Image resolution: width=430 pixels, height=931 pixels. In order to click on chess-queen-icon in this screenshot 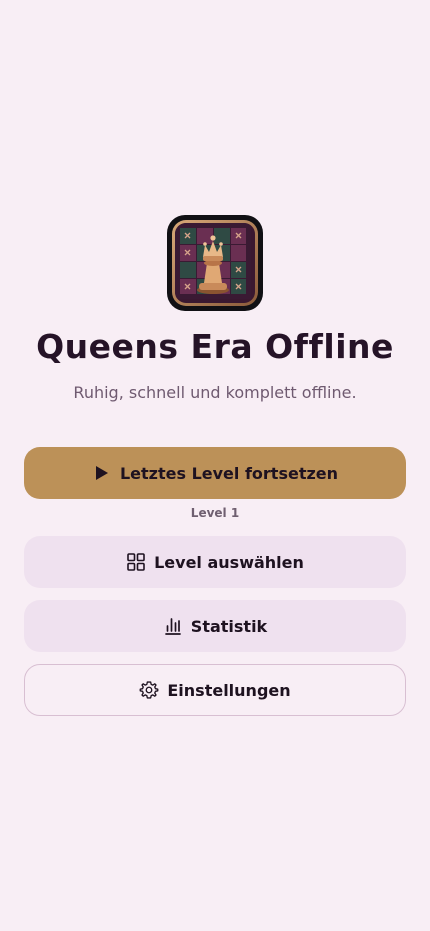, I will do `click(213, 261)`.